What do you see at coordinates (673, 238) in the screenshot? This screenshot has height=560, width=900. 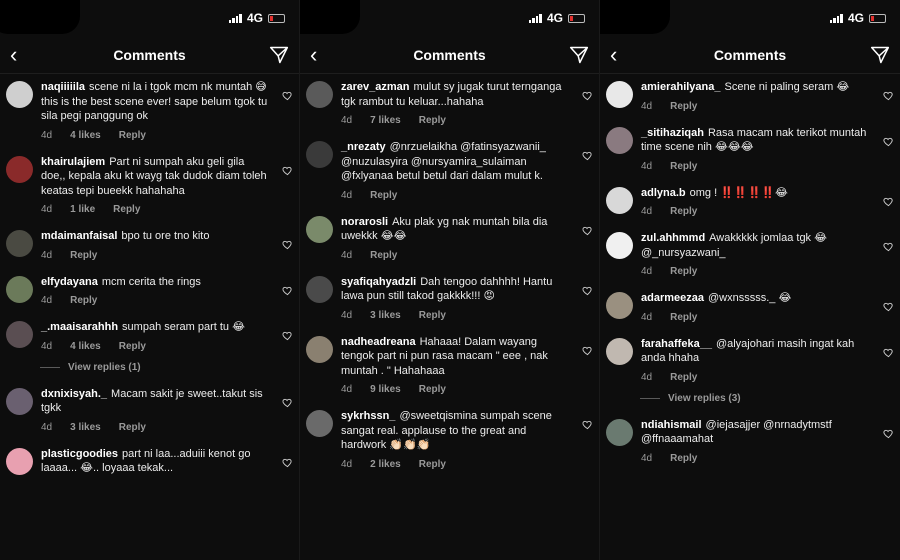 I see `comment-username: zul.ahhmmd` at bounding box center [673, 238].